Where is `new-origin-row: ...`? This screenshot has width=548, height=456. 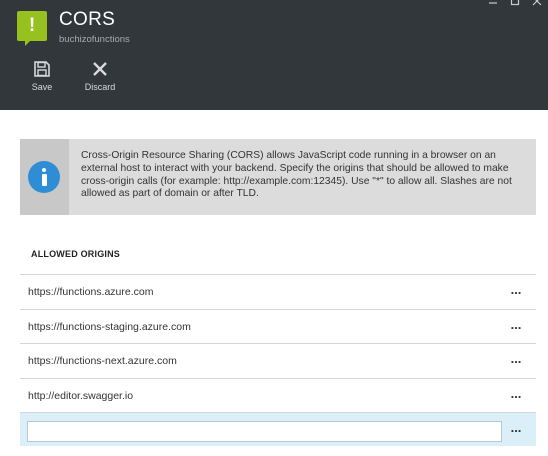
new-origin-row: ... is located at coordinates (278, 429).